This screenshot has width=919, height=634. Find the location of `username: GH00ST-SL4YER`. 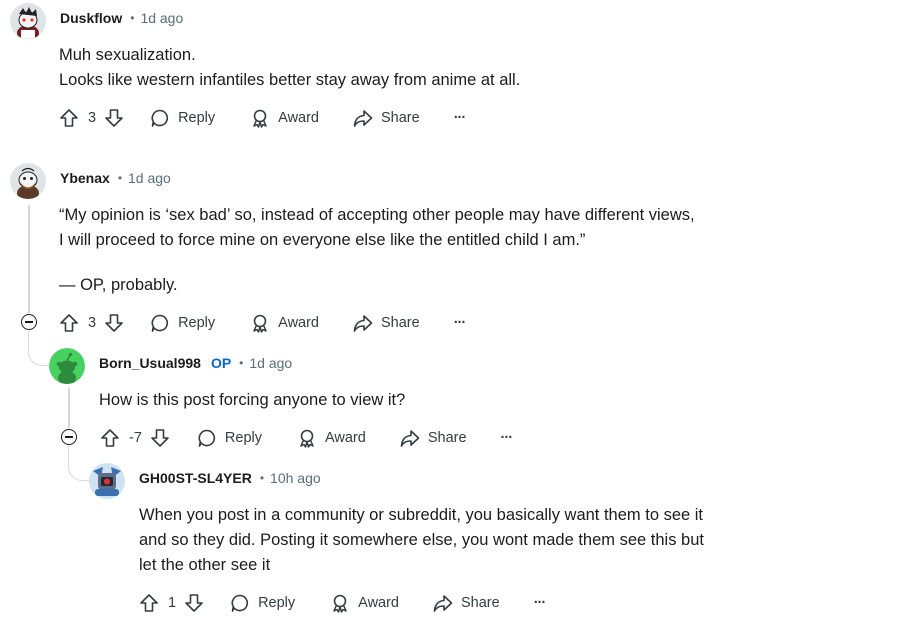

username: GH00ST-SL4YER is located at coordinates (195, 478).